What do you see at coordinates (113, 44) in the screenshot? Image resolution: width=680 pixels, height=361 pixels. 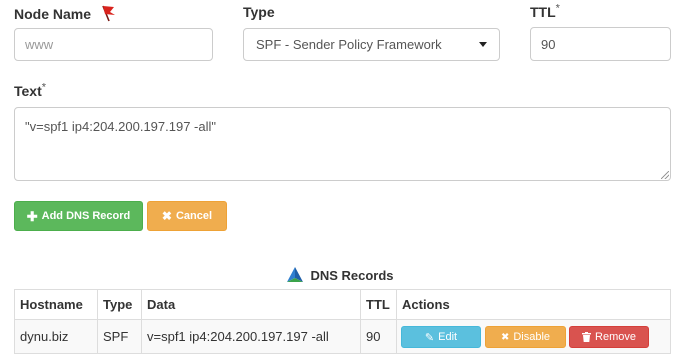 I see `node-name-input` at bounding box center [113, 44].